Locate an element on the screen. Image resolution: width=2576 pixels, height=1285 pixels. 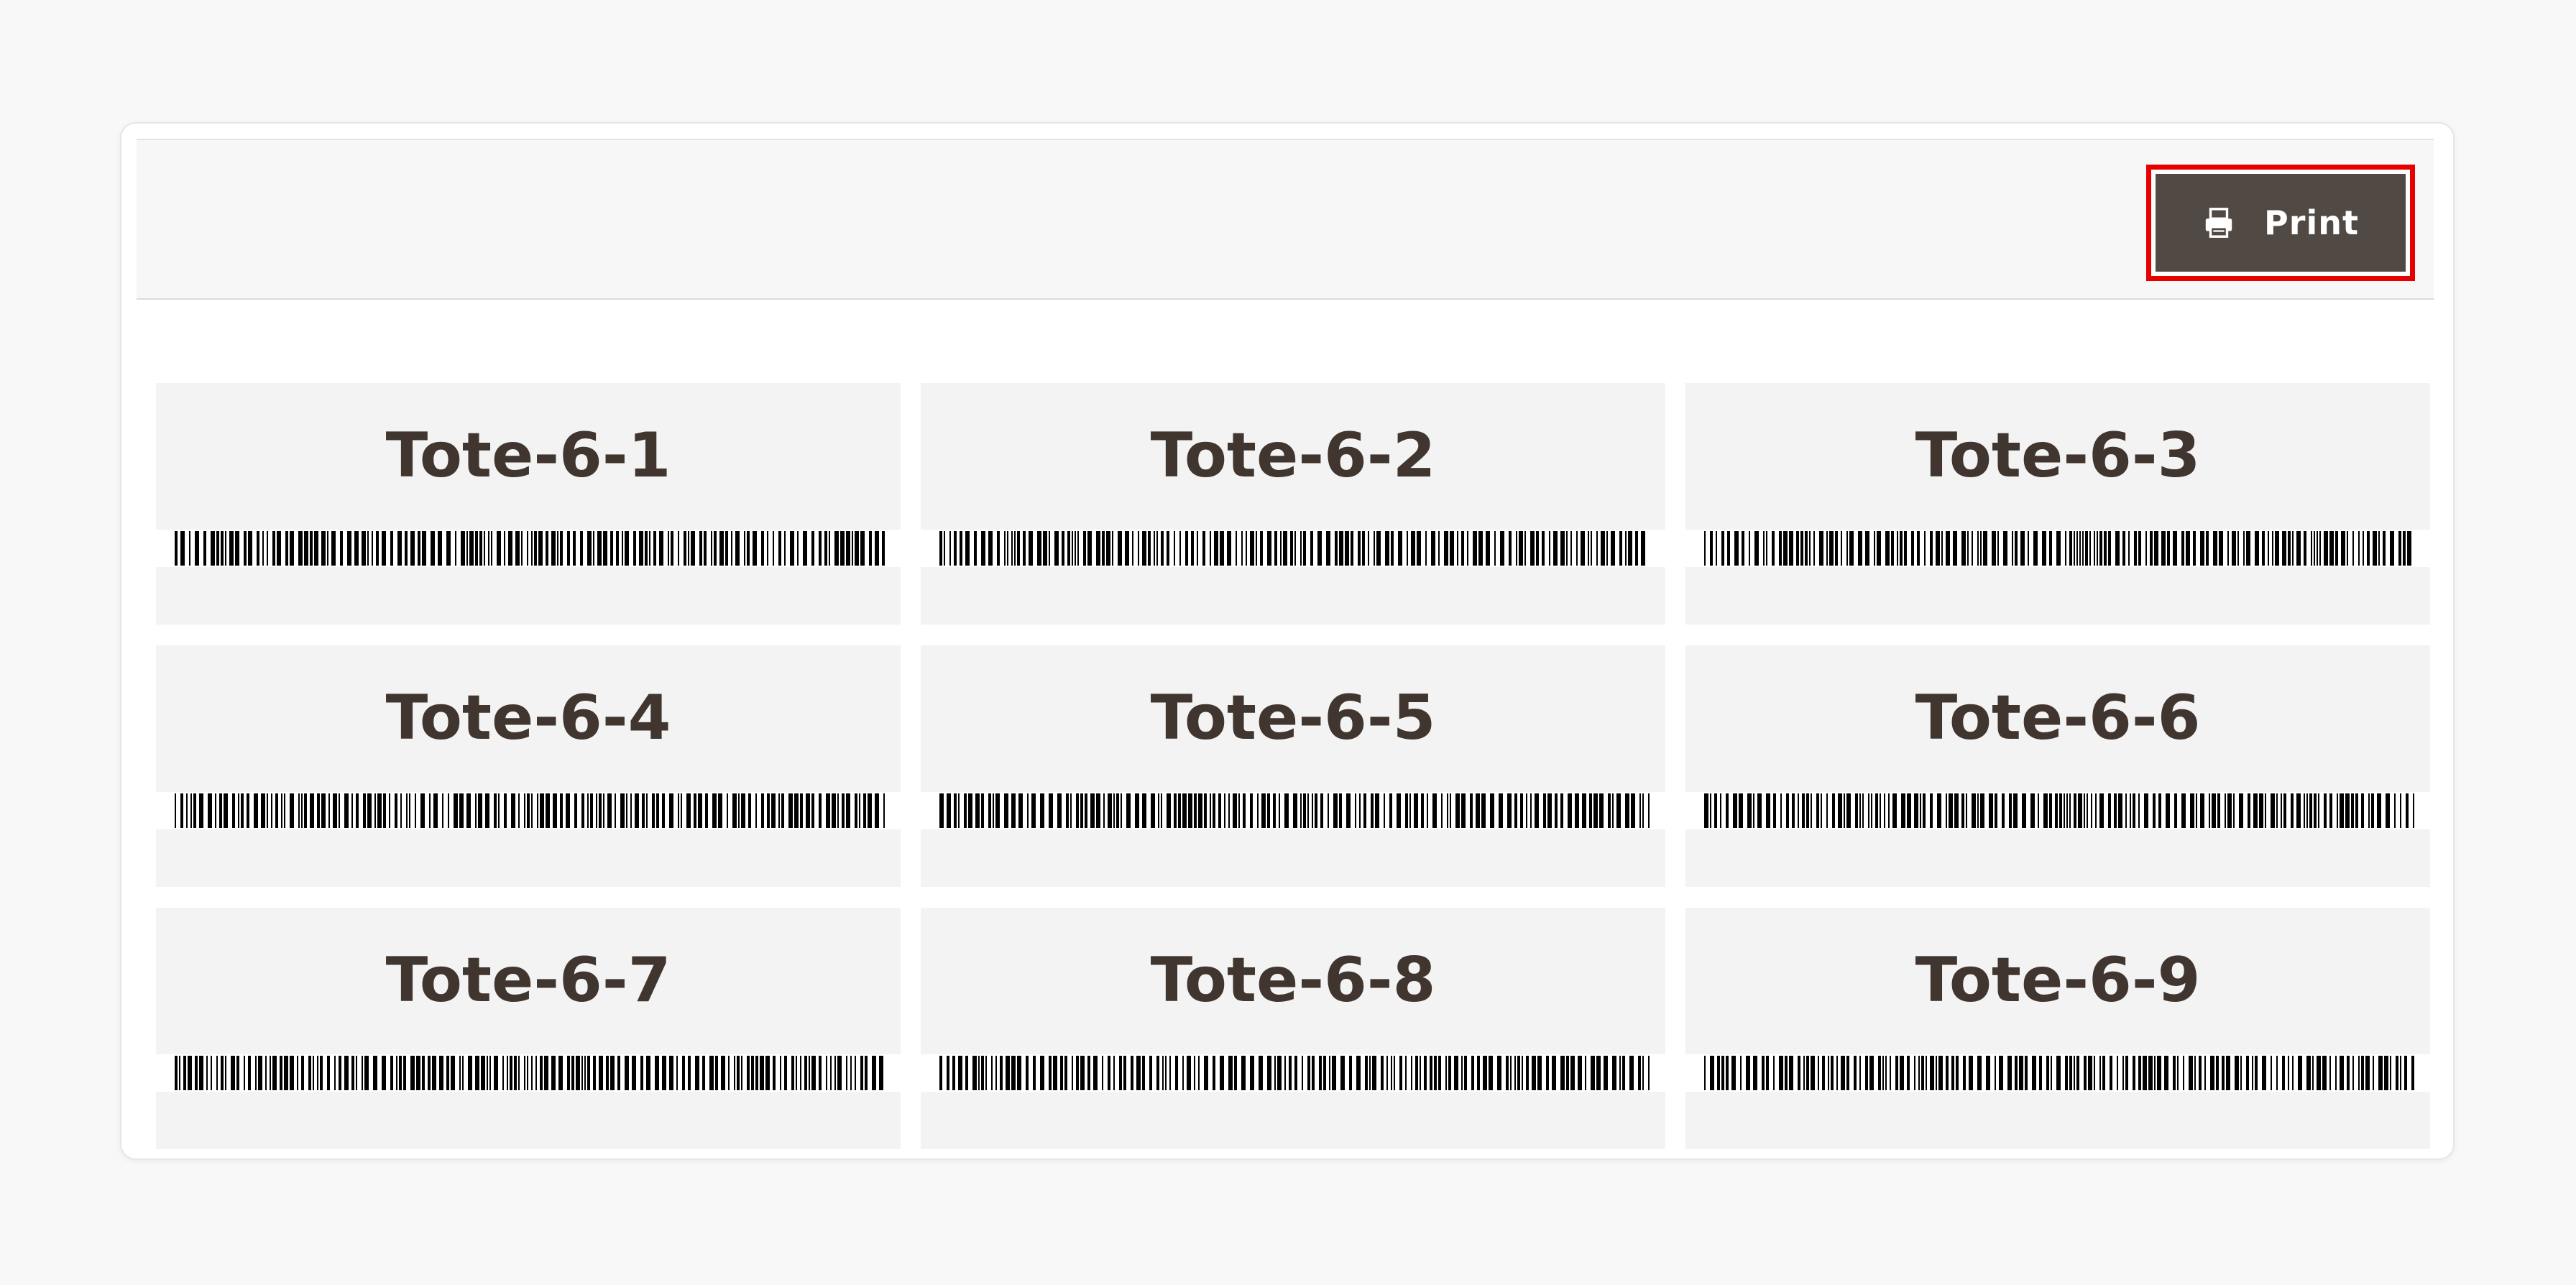
barcode-strip is located at coordinates (2057, 810).